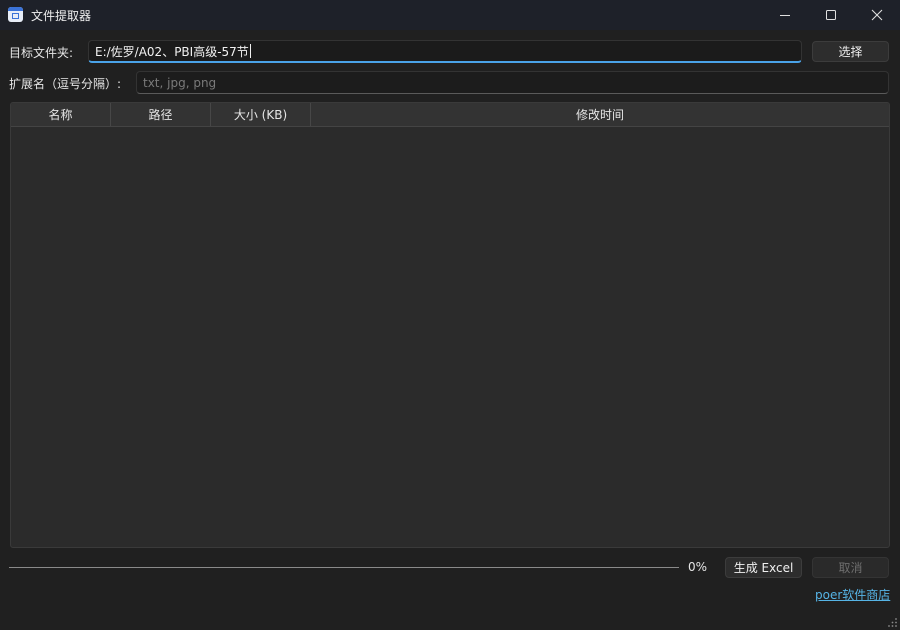 Image resolution: width=900 pixels, height=630 pixels. I want to click on extensions-input: txt, jpg, png, so click(512, 82).